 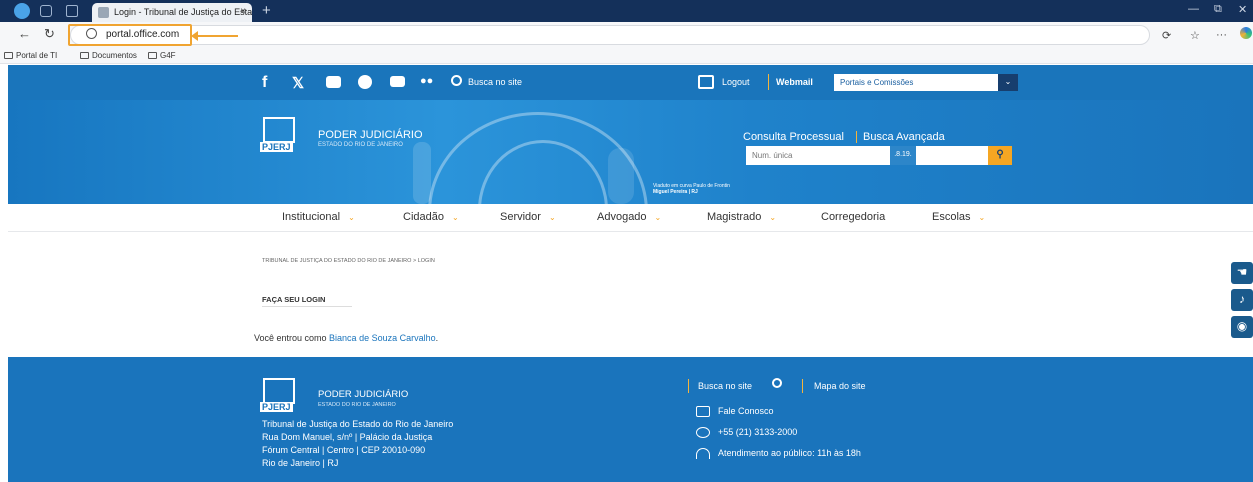 I want to click on favorite-portal-ti: Portal de TI, so click(x=30, y=55).